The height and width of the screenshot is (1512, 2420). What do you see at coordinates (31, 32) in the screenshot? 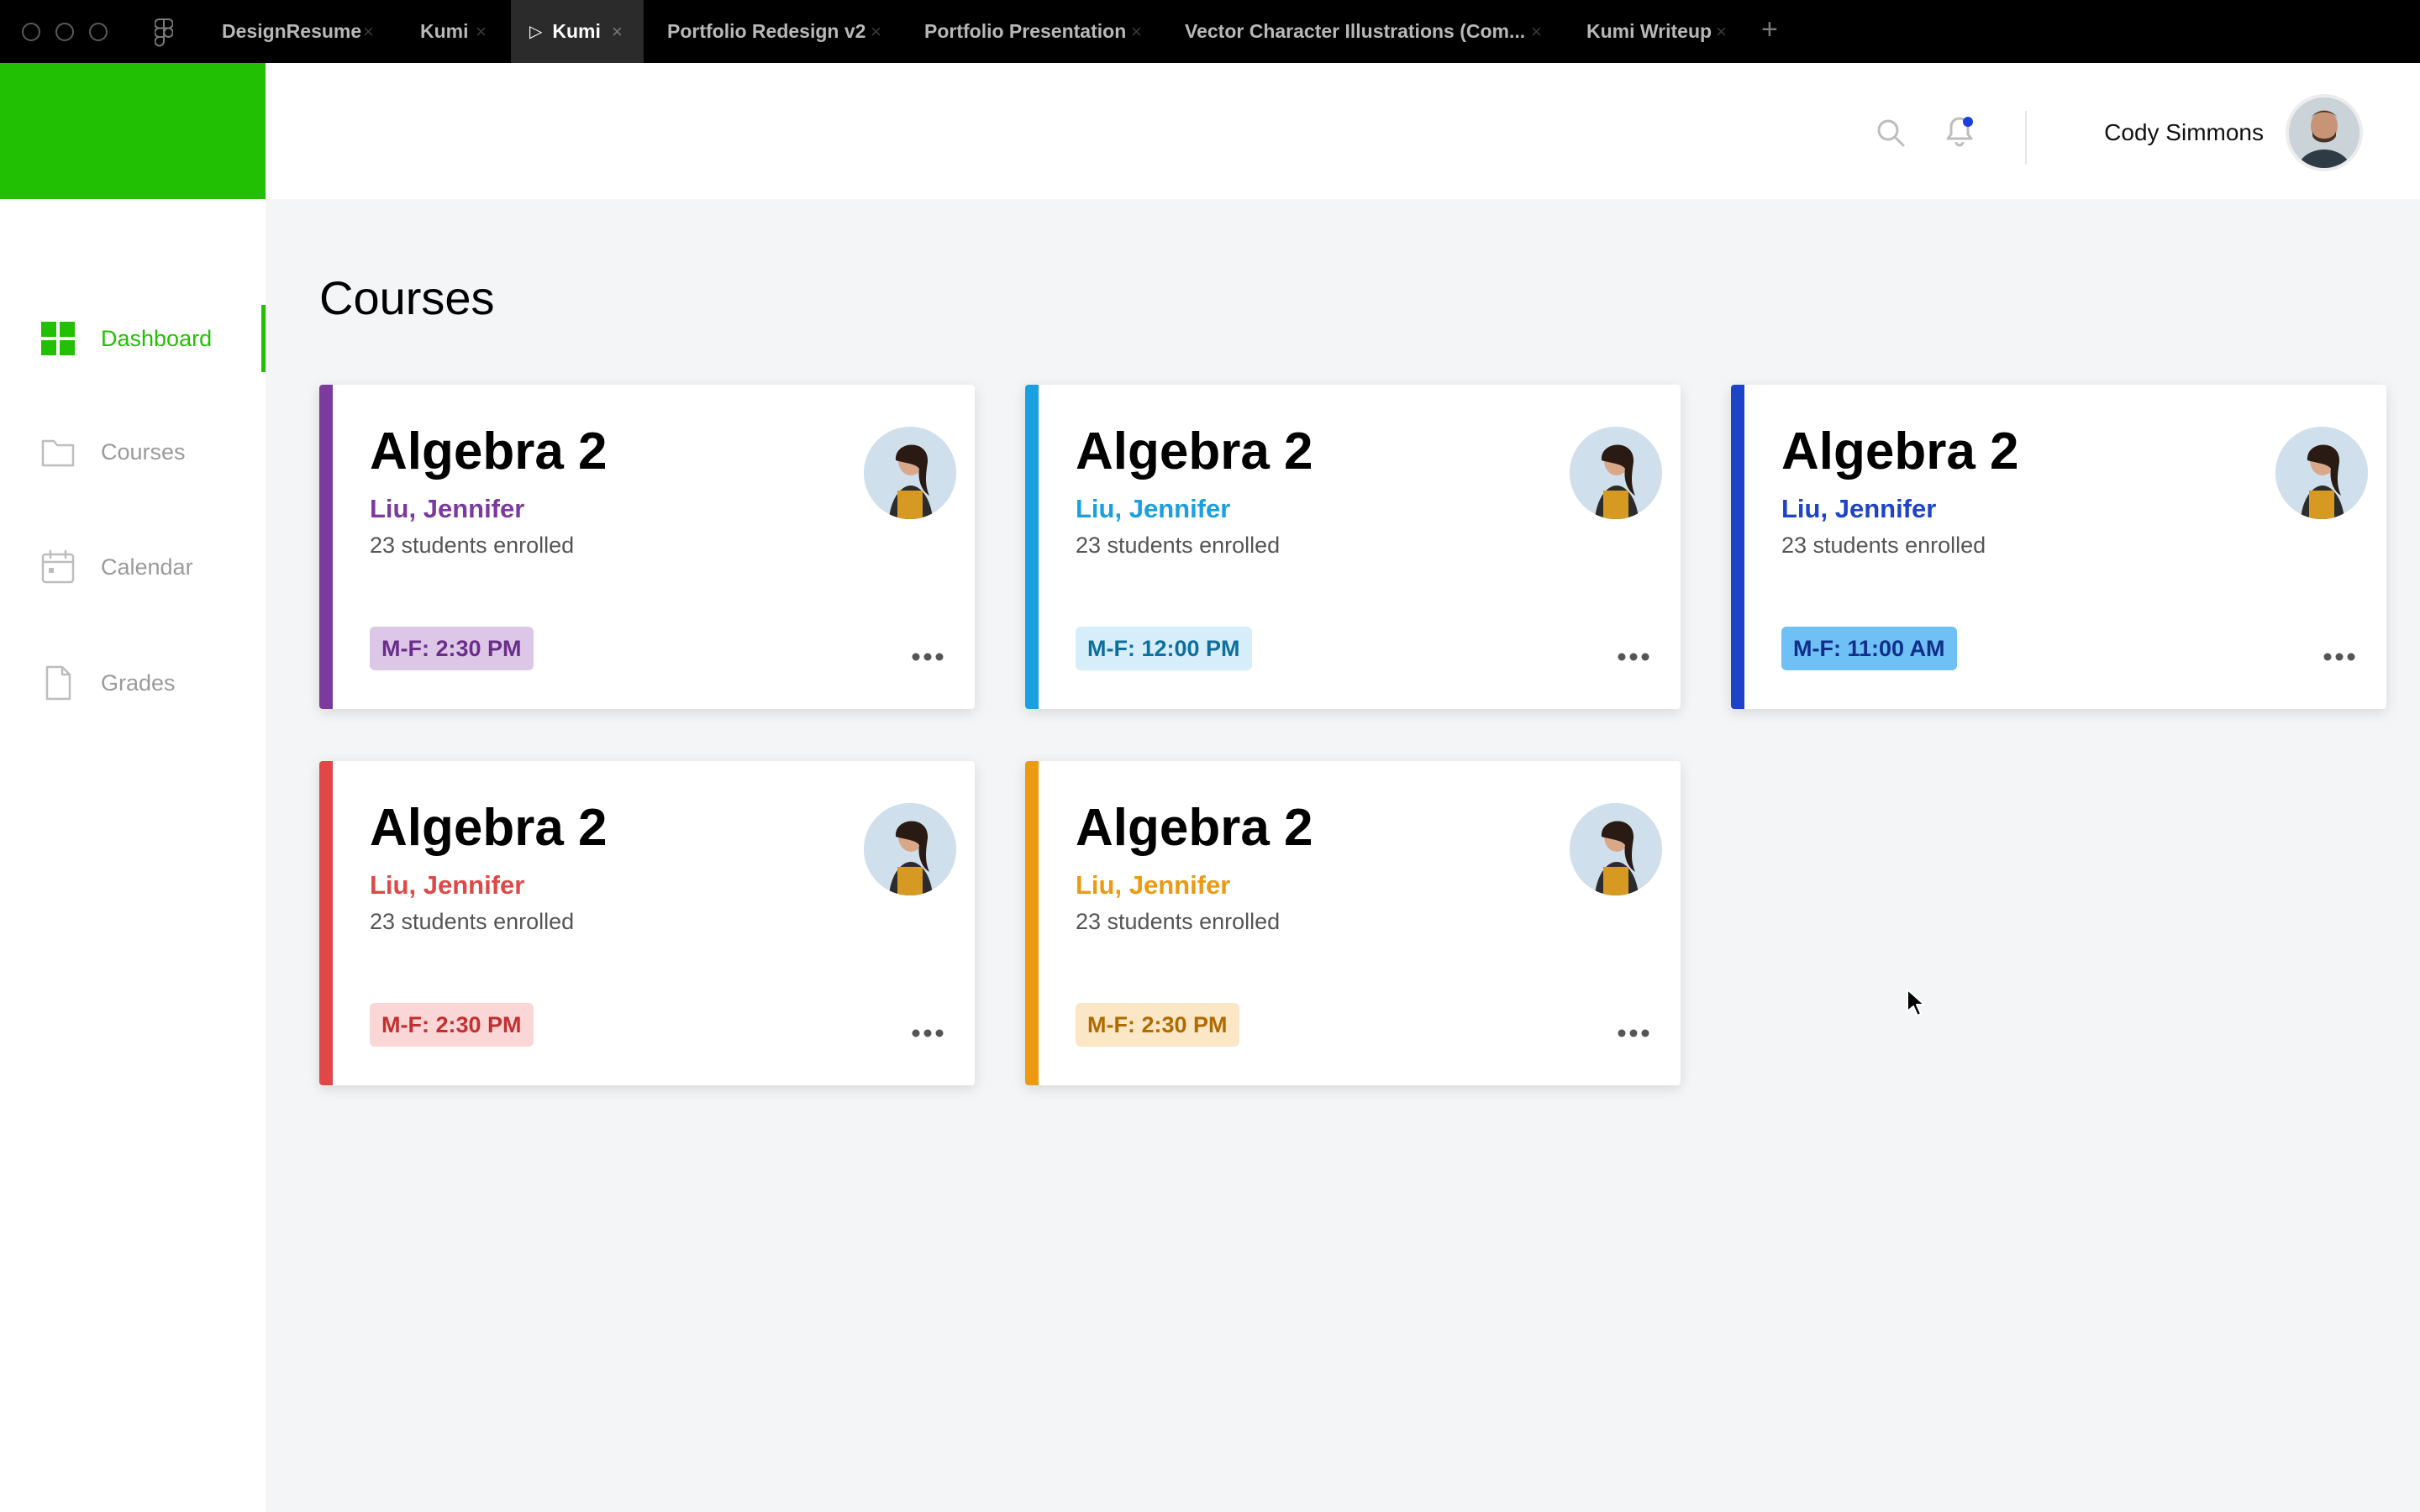
I see `window-close-control` at bounding box center [31, 32].